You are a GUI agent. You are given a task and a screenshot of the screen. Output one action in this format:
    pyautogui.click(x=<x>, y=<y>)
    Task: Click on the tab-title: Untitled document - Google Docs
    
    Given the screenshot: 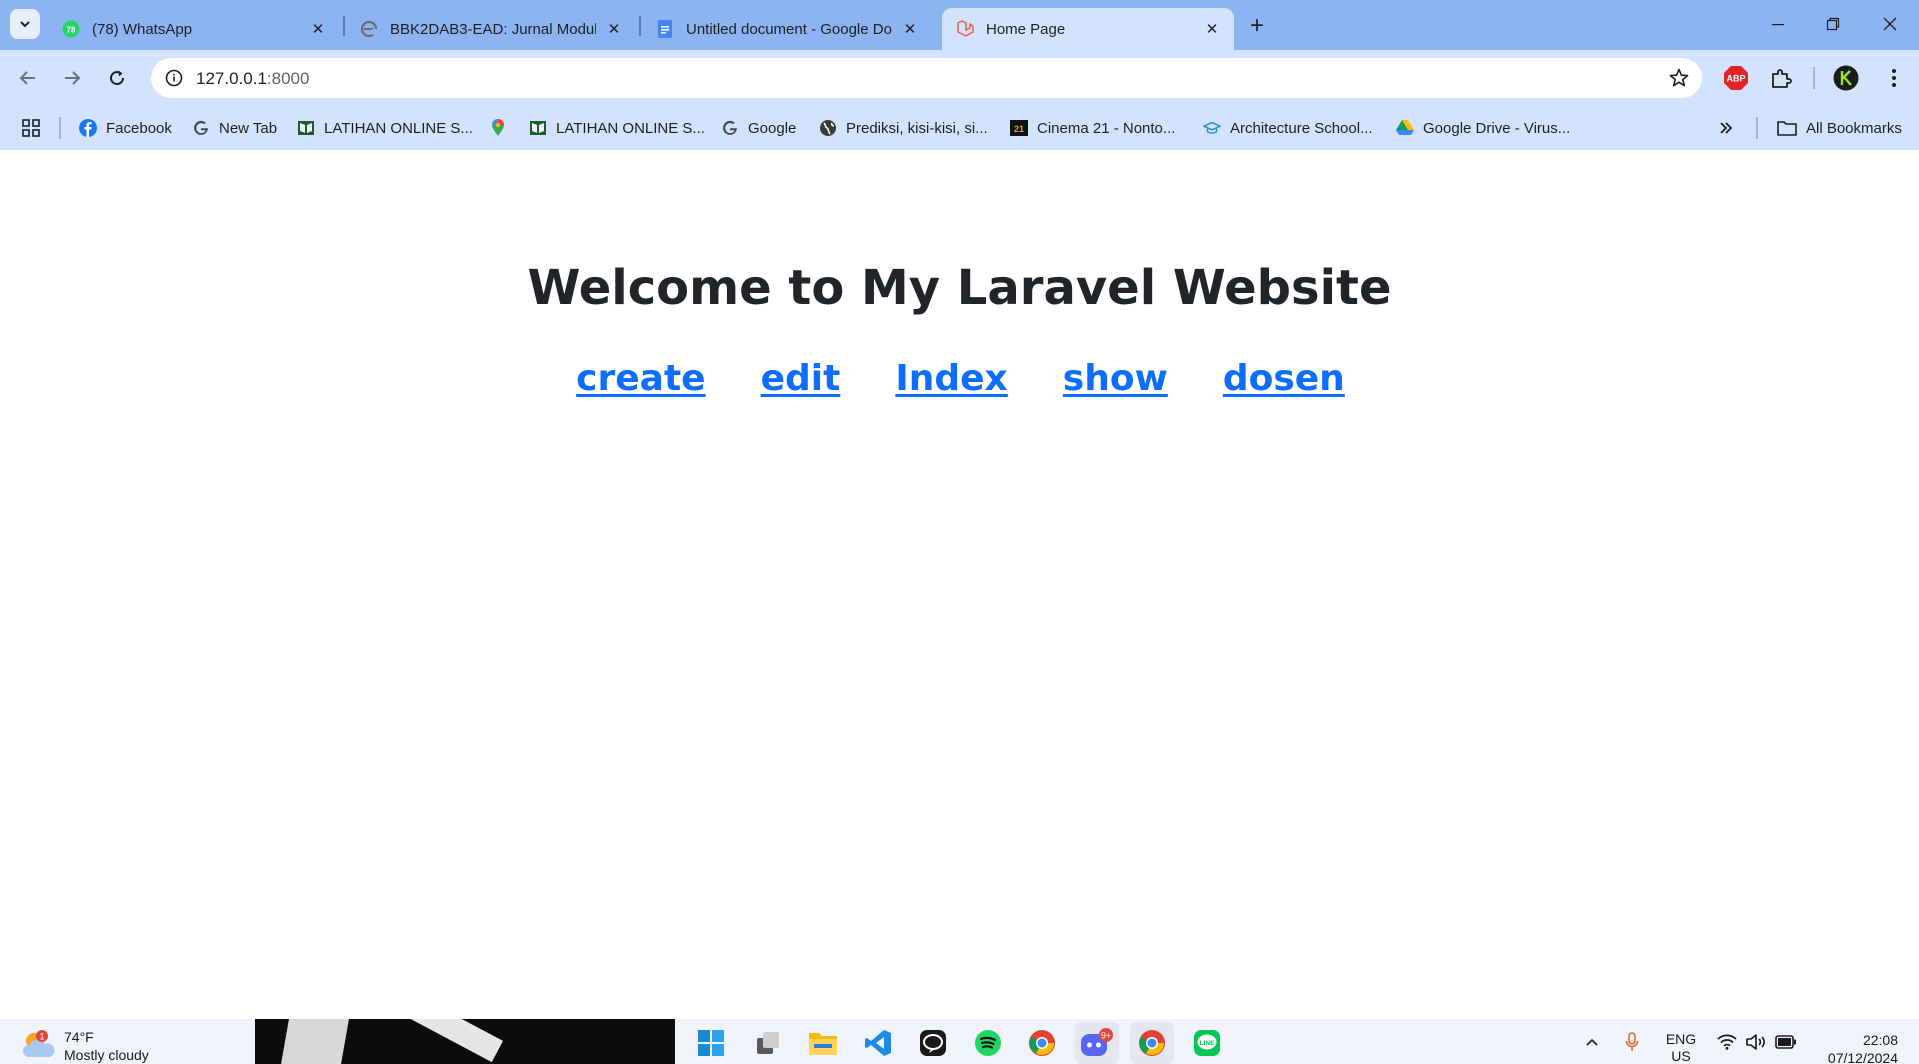 What is the action you would take?
    pyautogui.click(x=789, y=29)
    